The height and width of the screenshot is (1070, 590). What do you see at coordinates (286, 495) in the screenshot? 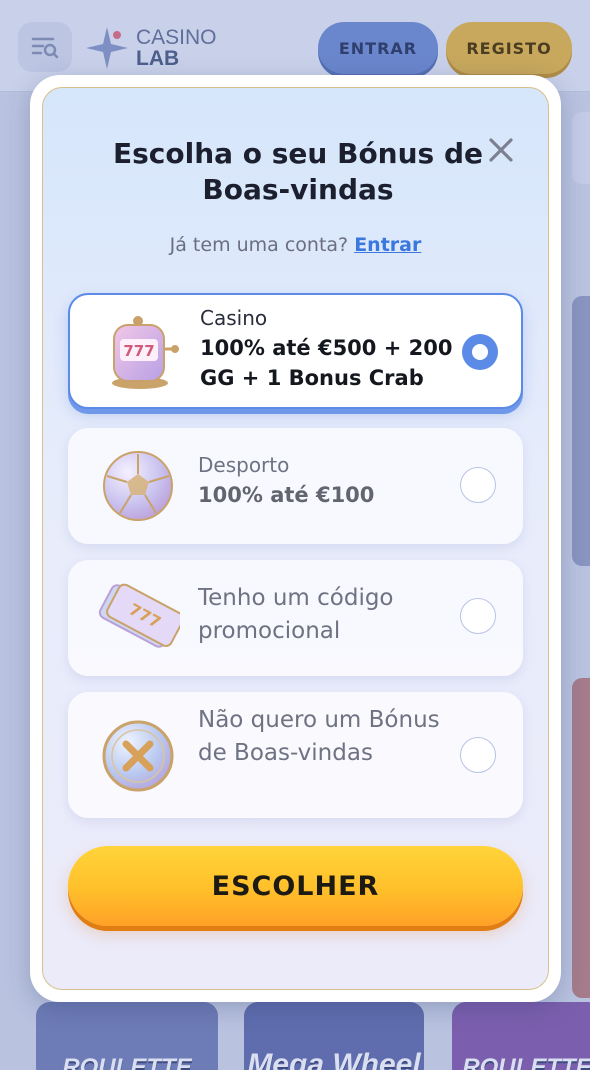
I see `option-value: 100% até €100` at bounding box center [286, 495].